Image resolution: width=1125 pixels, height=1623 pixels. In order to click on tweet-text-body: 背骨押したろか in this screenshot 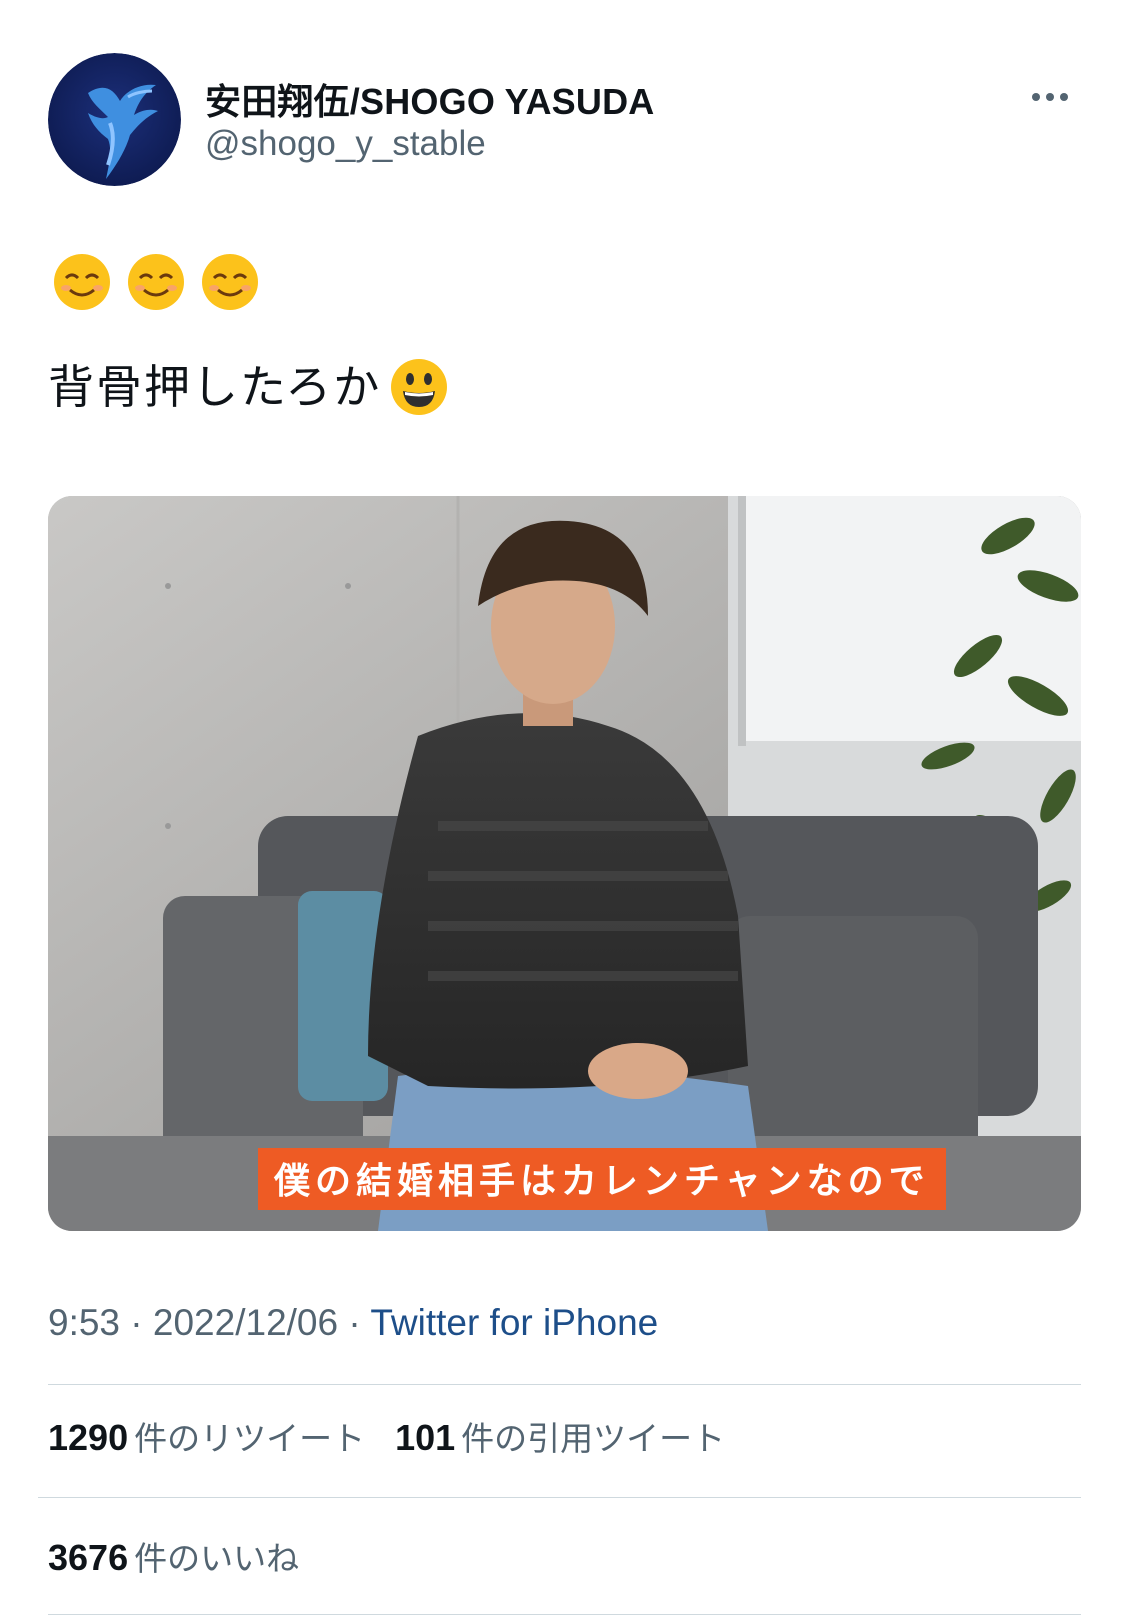, I will do `click(215, 387)`.